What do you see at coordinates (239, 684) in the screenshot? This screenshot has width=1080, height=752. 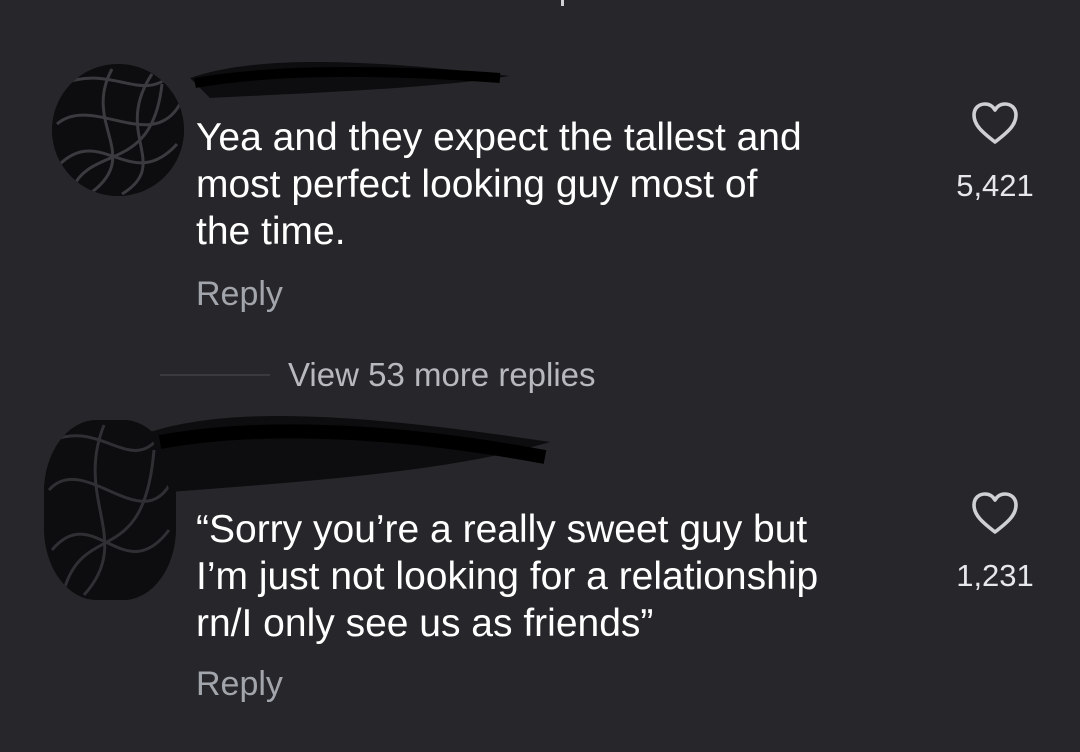 I see `reply-button: Reply` at bounding box center [239, 684].